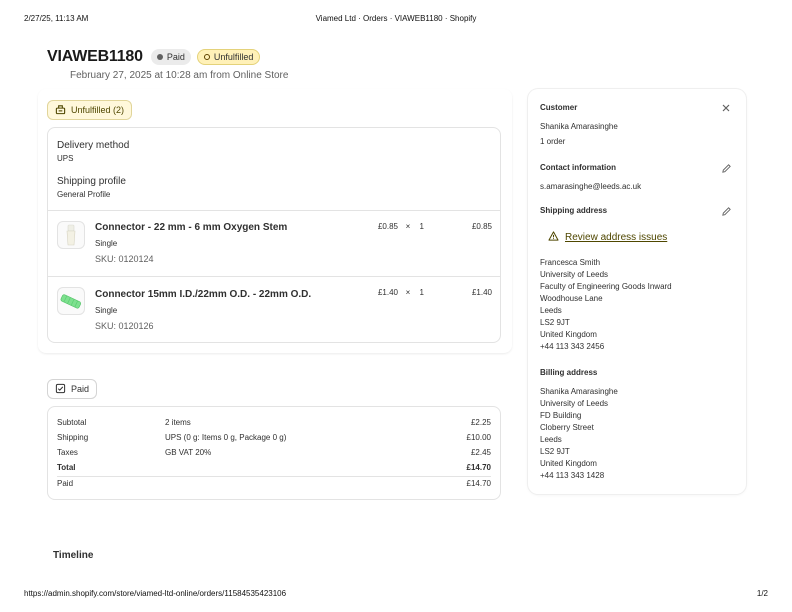  Describe the element at coordinates (98, 110) in the screenshot. I see `unfulfilled-status-label: Unfulfilled (2)` at that location.